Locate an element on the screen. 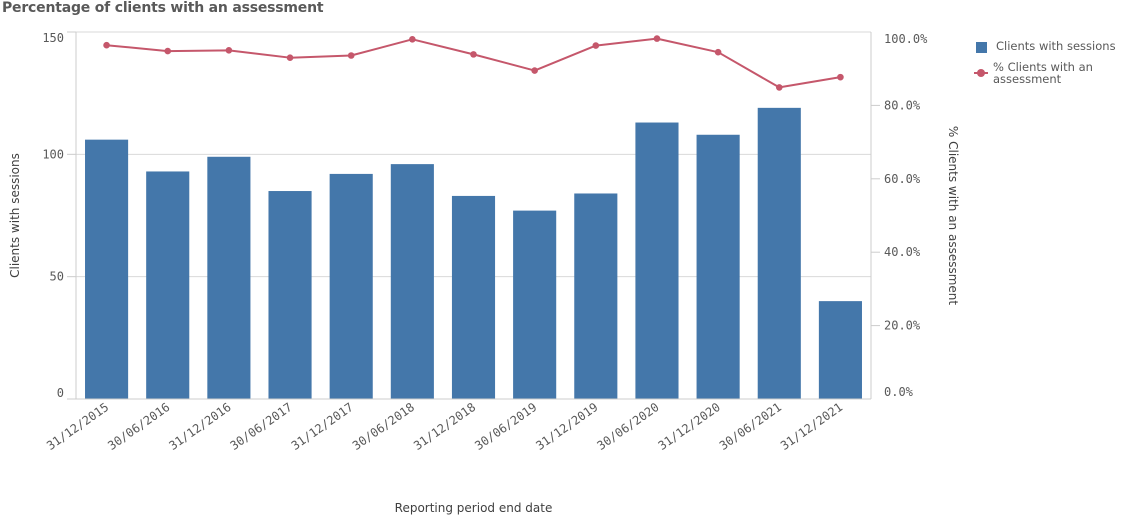  x-tick-label: 31/12/2015 is located at coordinates (77, 426).